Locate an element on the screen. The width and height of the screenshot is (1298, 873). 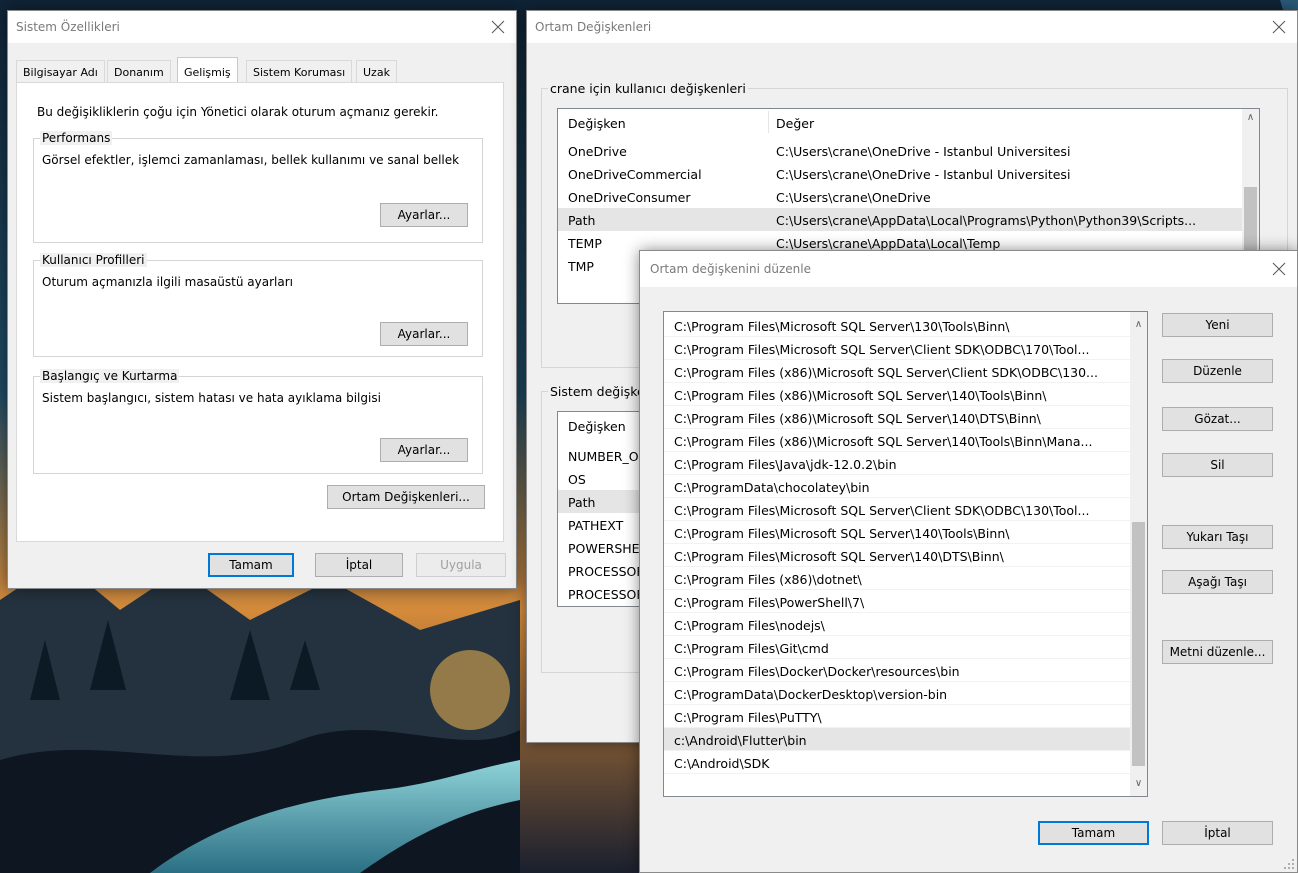
table-row: OneDriveConsumer C:\Users\crane\OneDrive is located at coordinates (908, 196).